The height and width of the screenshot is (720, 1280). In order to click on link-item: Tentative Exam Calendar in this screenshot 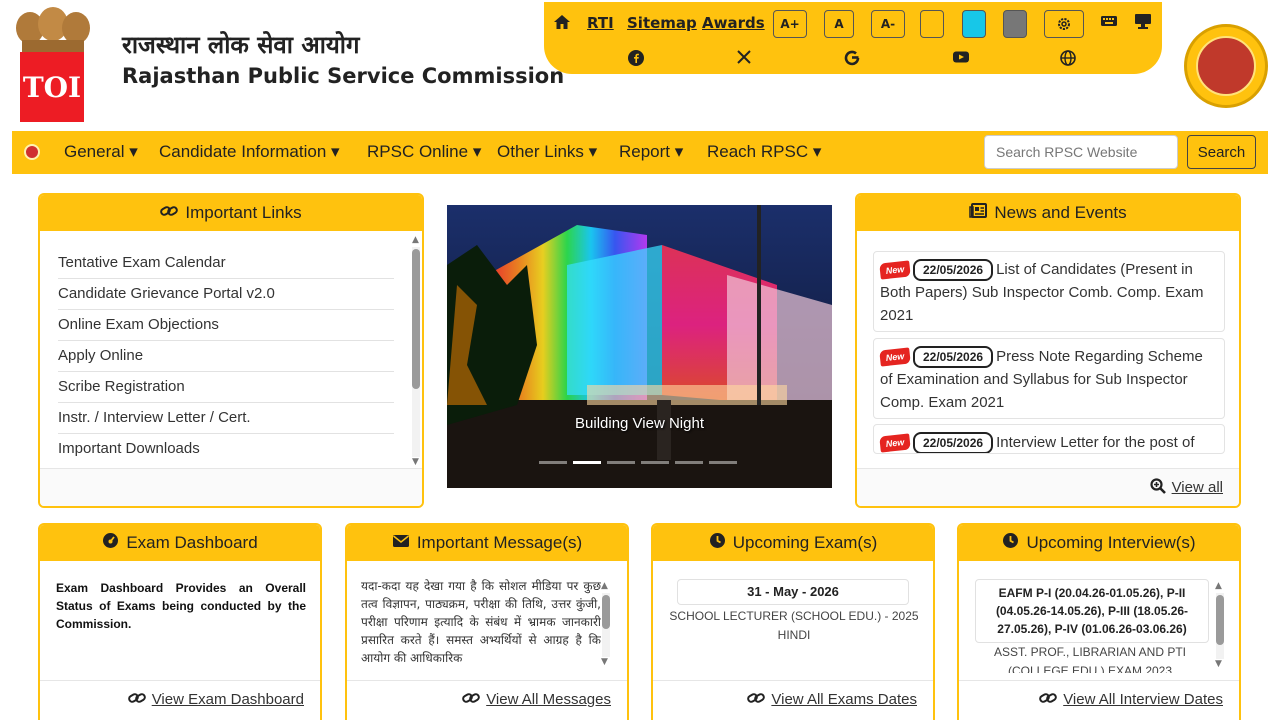, I will do `click(226, 263)`.